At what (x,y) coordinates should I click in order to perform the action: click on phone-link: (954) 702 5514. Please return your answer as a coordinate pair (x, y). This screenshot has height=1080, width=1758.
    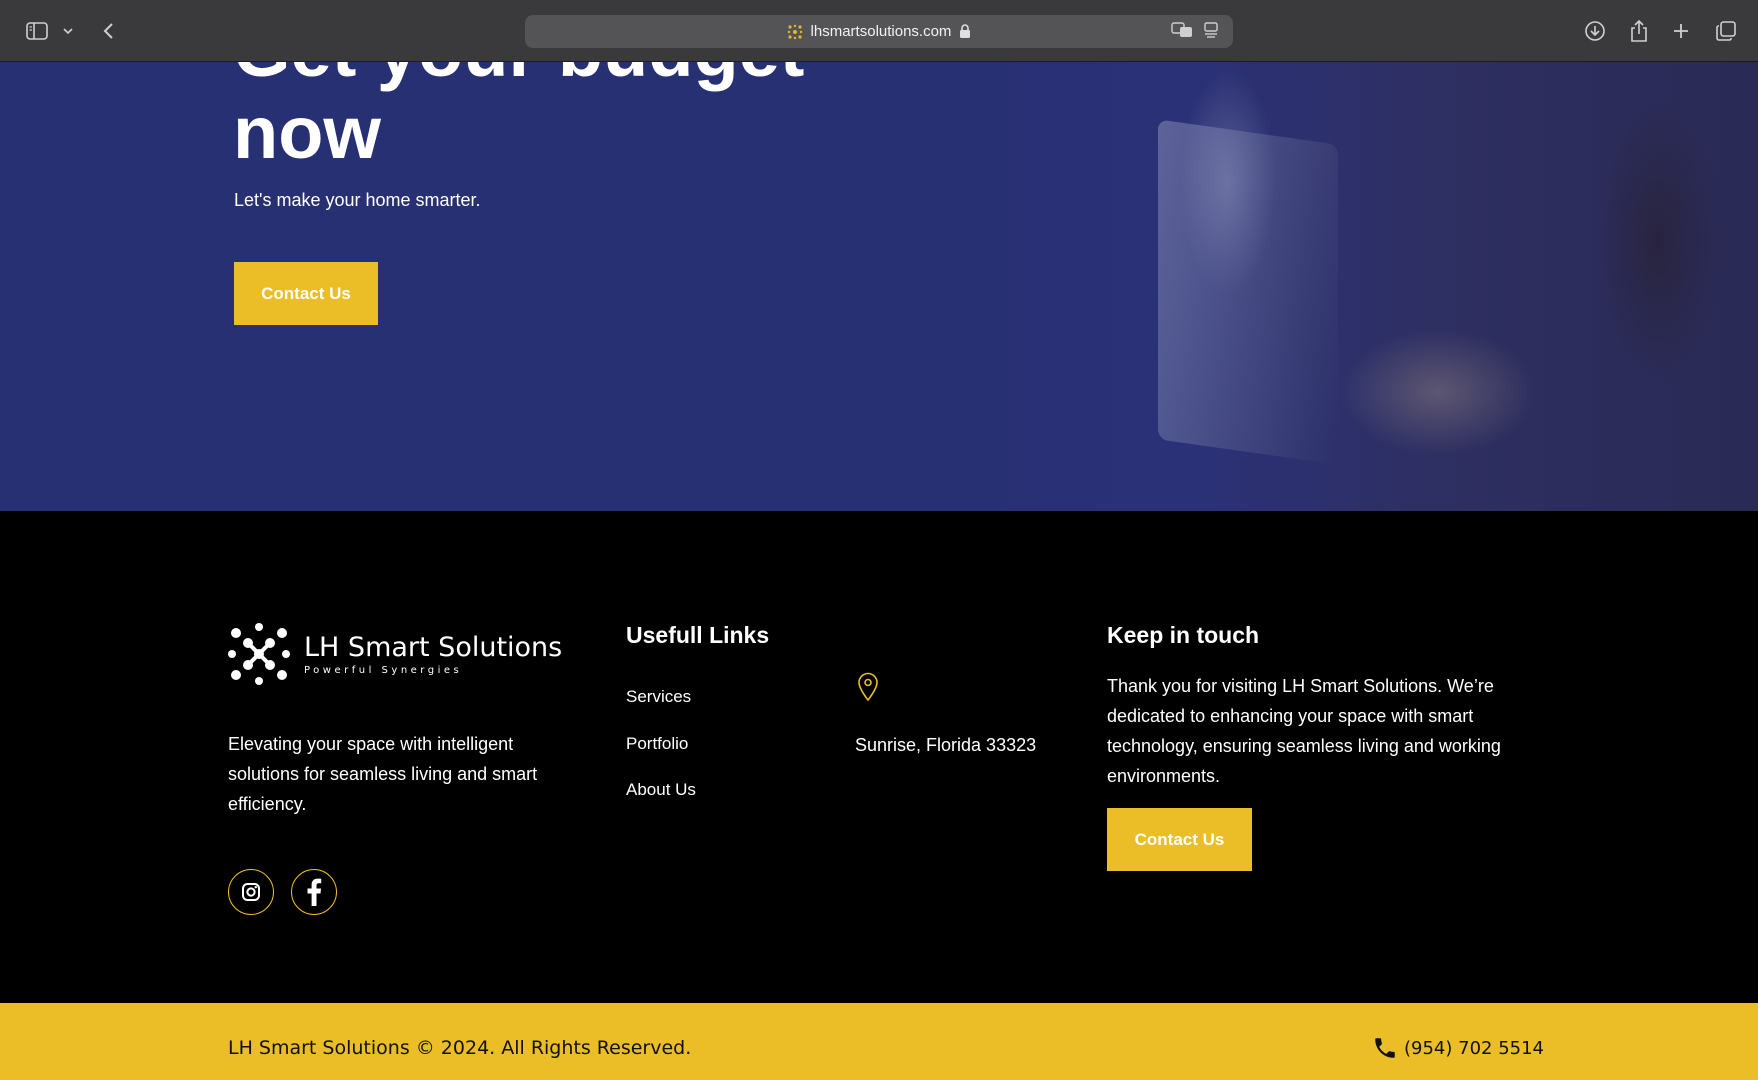
    Looking at the image, I should click on (1458, 1048).